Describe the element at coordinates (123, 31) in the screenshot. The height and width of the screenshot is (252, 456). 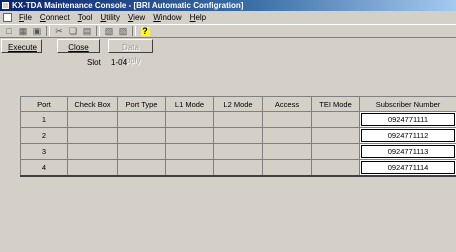
I see `print-preview-icon: ▨` at that location.